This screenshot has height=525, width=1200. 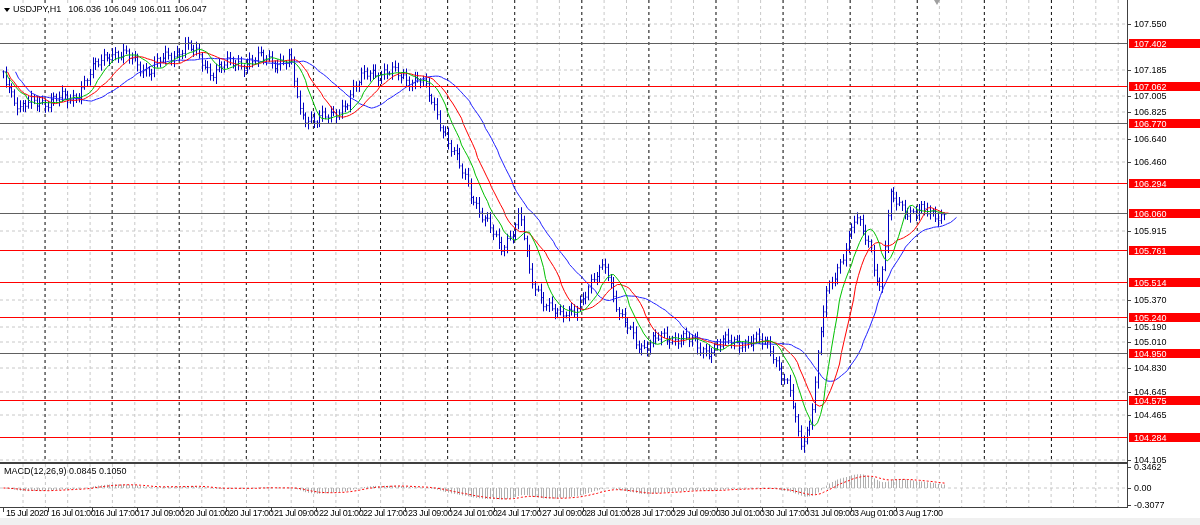 I want to click on price-tick-label: 106.640, so click(x=1150, y=139).